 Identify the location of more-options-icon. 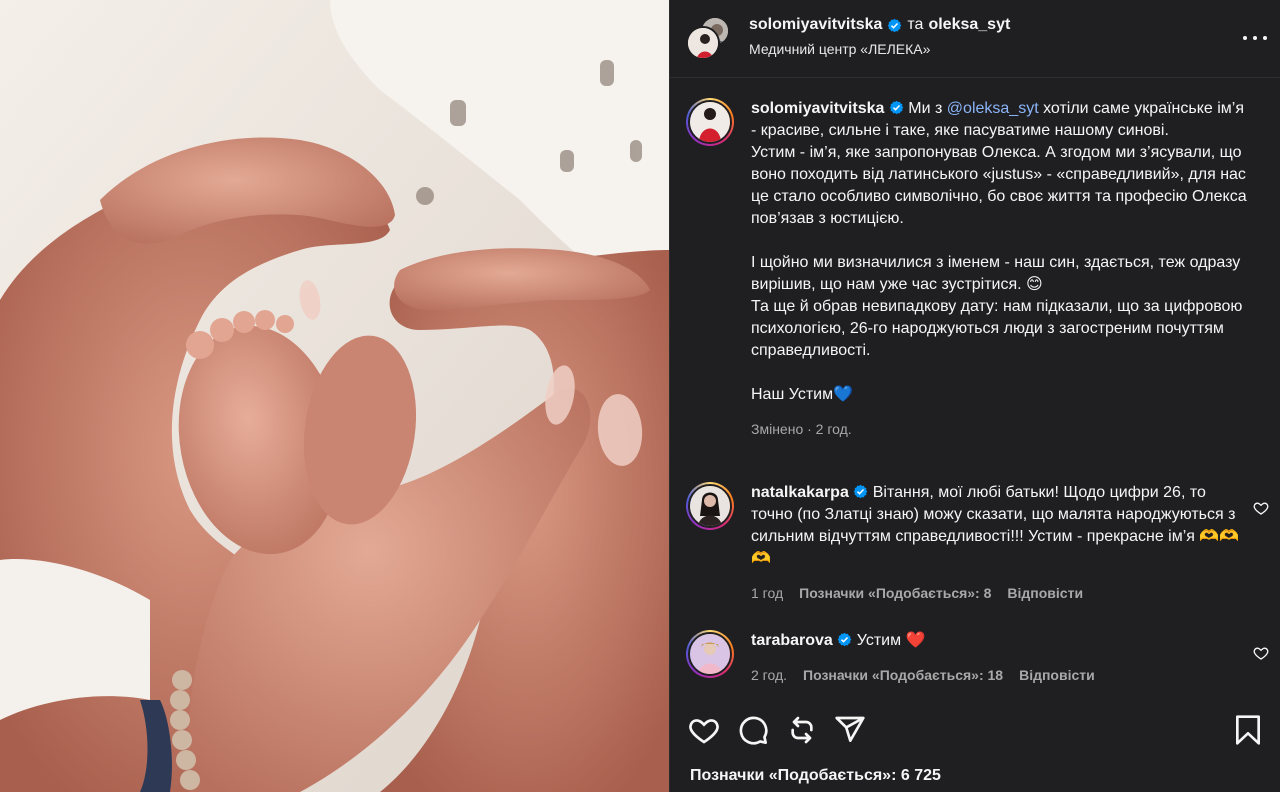
(1255, 38).